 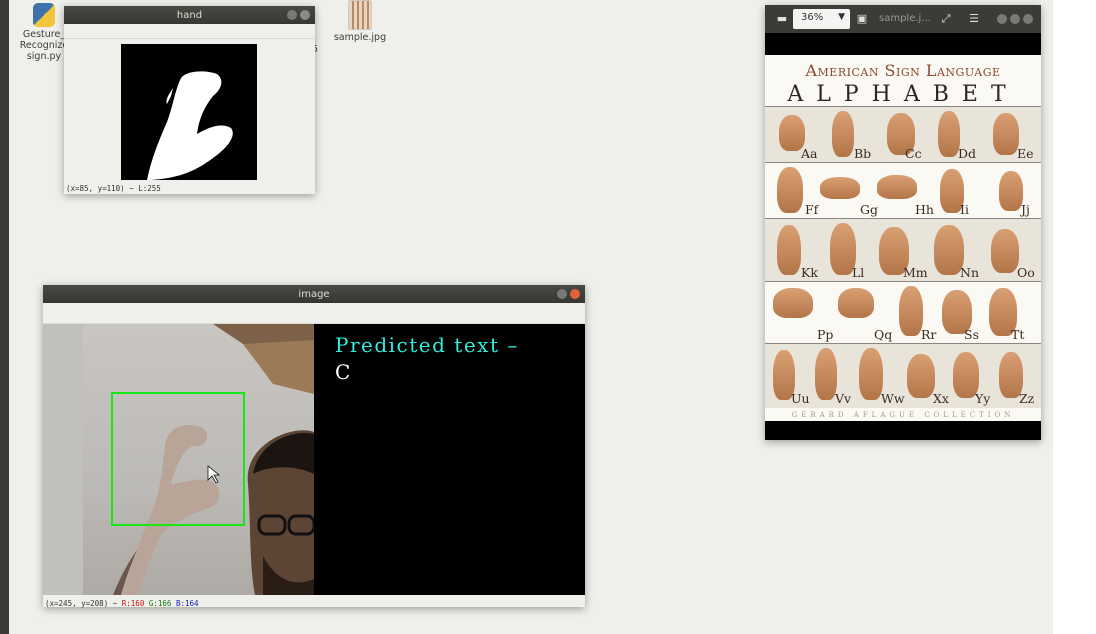 I want to click on letter-label: Aa, so click(x=809, y=153).